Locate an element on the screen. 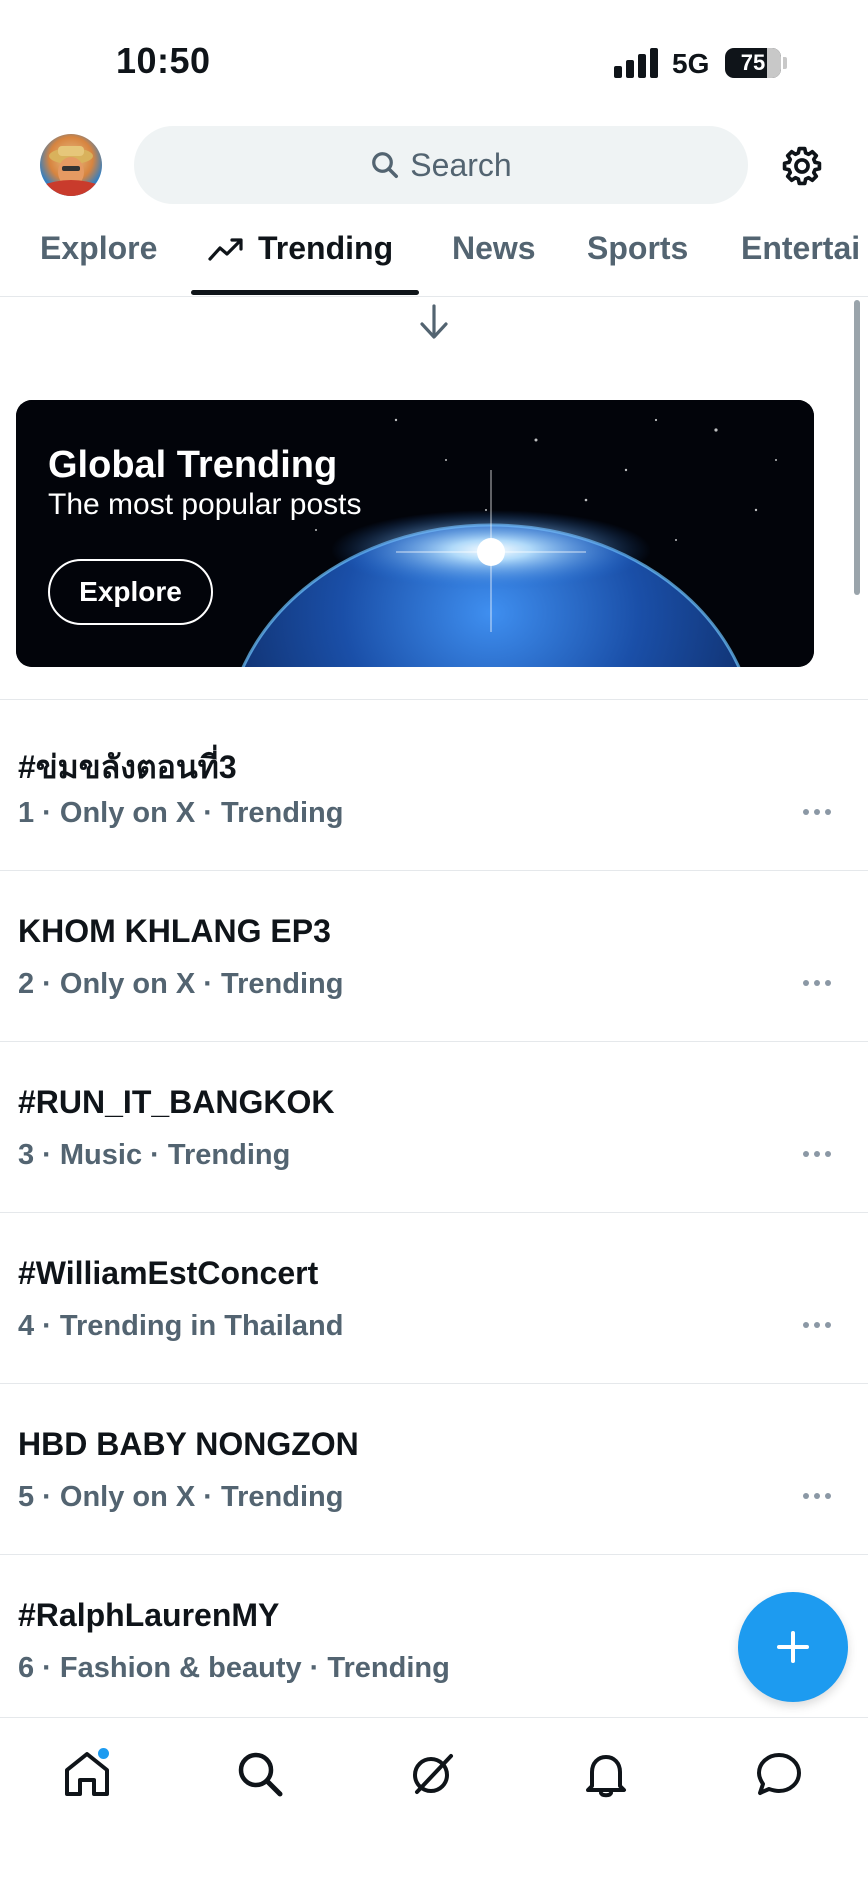 The width and height of the screenshot is (868, 1886). grok-icon is located at coordinates (433, 1774).